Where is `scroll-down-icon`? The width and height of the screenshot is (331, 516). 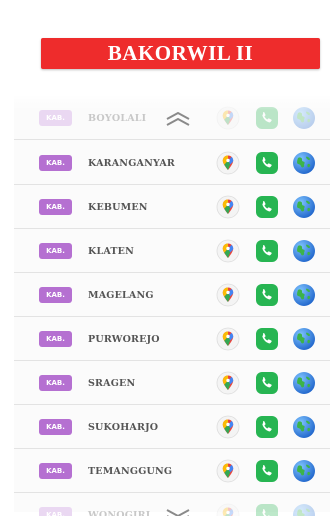
scroll-down-icon is located at coordinates (178, 511).